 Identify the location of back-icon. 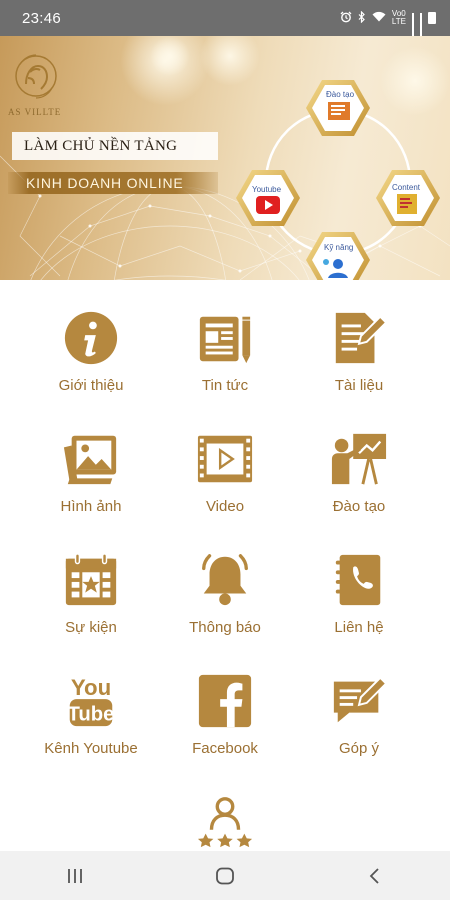
(374, 875).